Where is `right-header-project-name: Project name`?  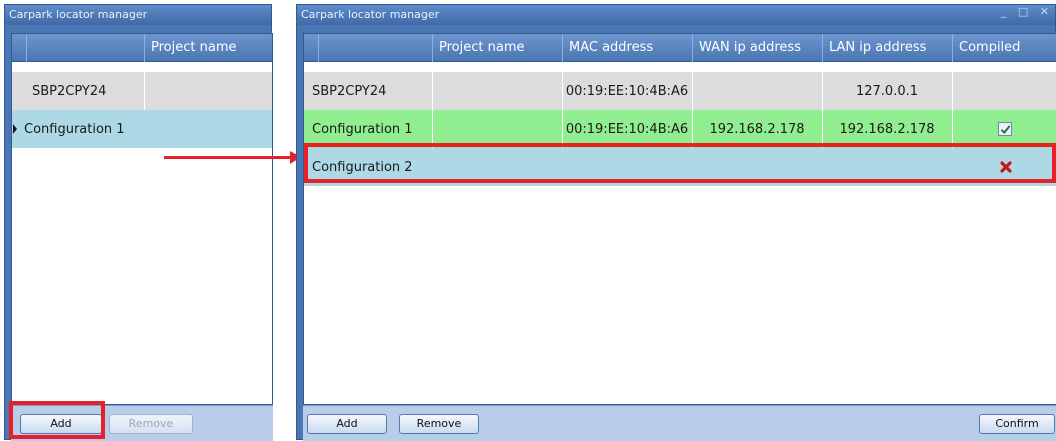 right-header-project-name: Project name is located at coordinates (497, 48).